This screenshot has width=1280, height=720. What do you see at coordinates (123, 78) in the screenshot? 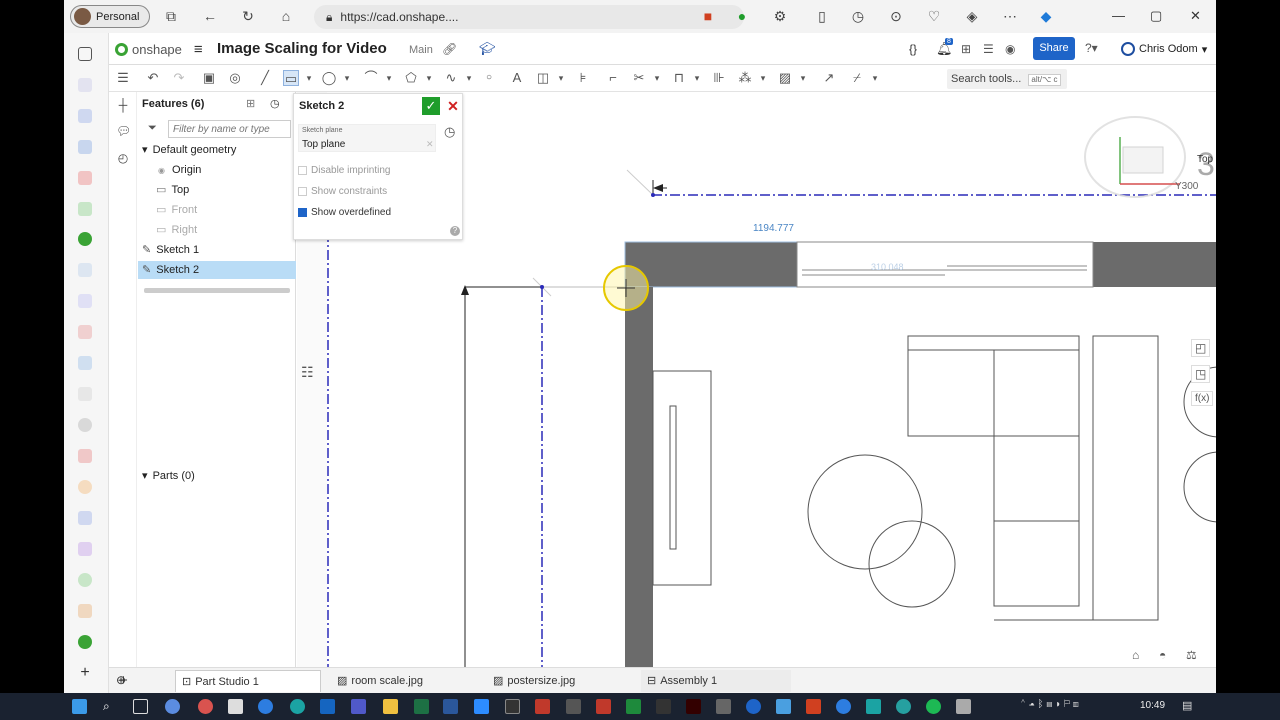
I see `feature-list-icon: ☰` at bounding box center [123, 78].